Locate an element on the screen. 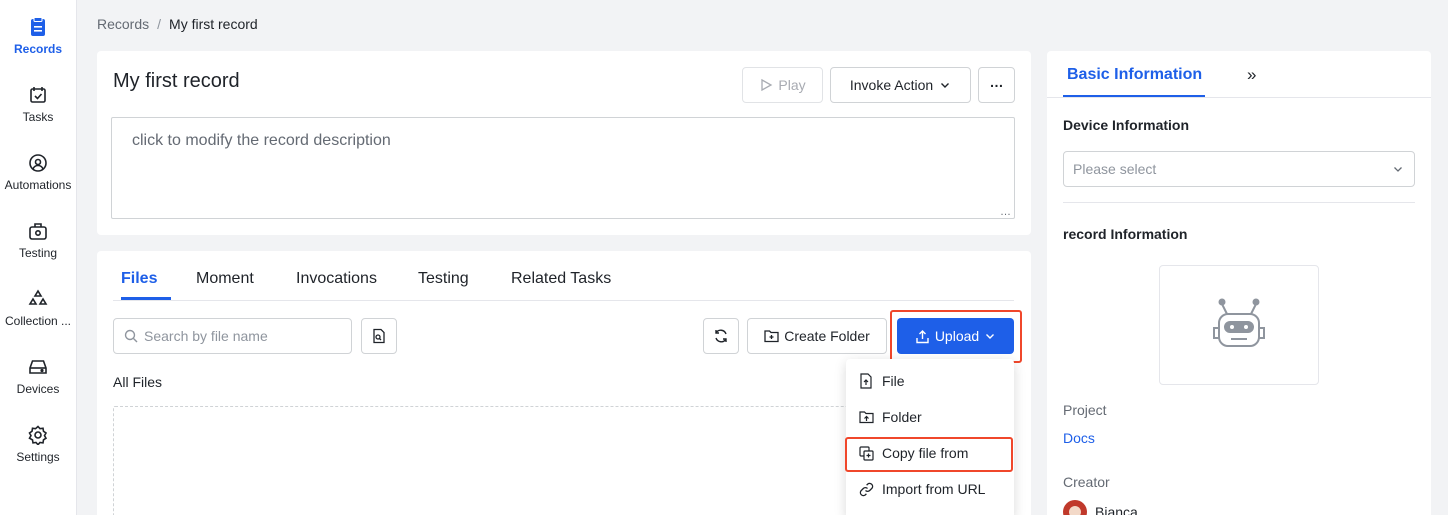 The width and height of the screenshot is (1448, 515). device-information-label: Device Information is located at coordinates (1126, 125).